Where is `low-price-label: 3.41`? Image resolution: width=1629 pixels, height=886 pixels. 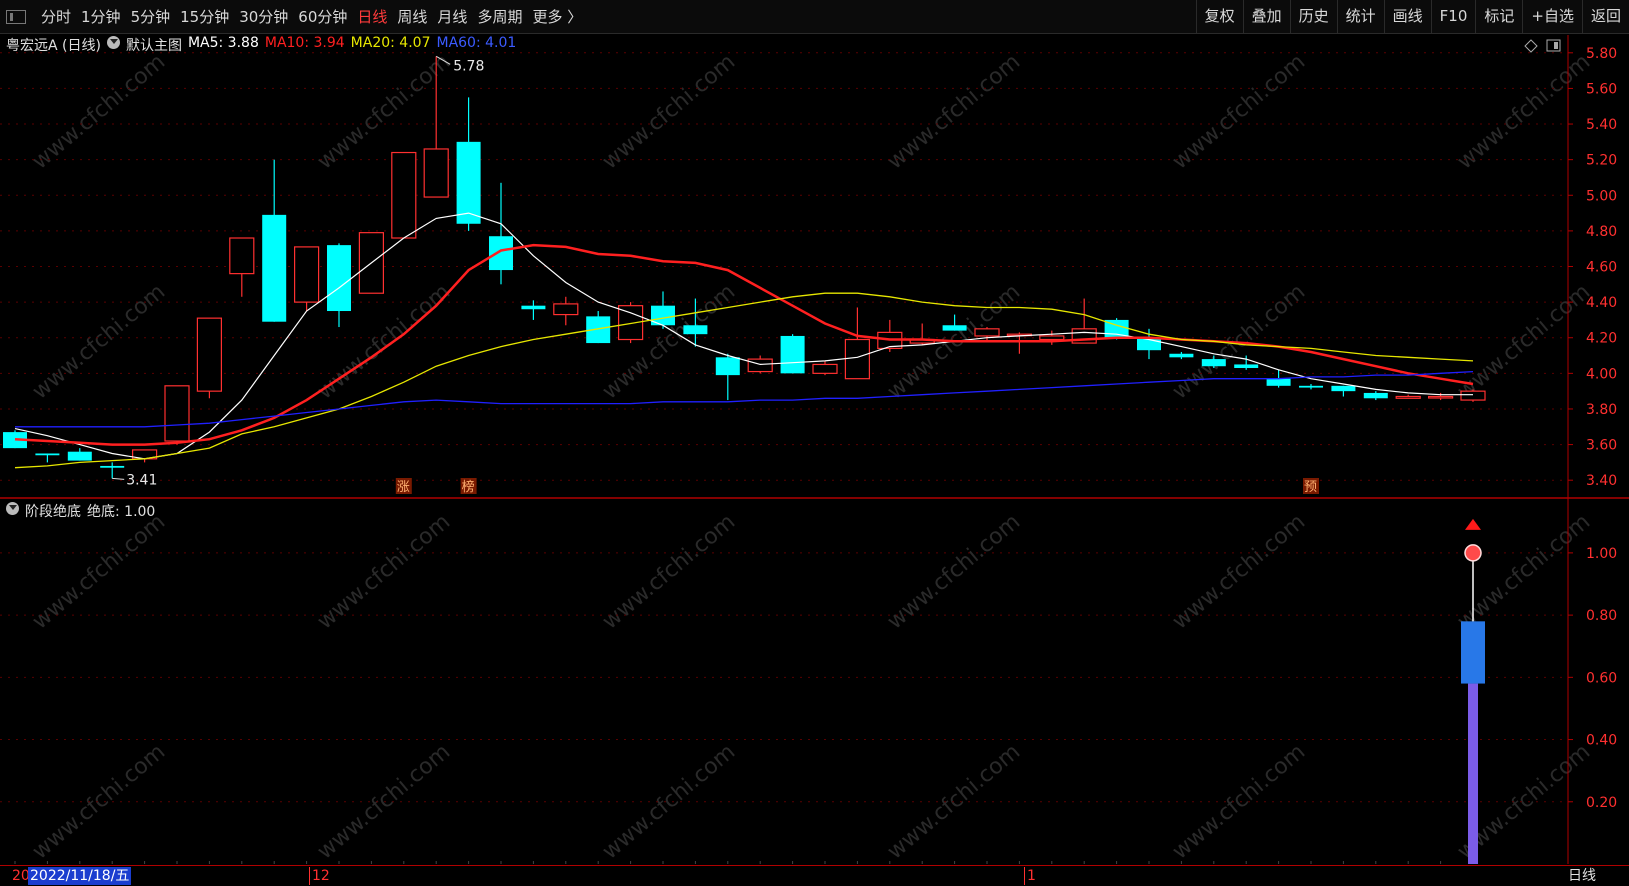
low-price-label: 3.41 is located at coordinates (141, 480).